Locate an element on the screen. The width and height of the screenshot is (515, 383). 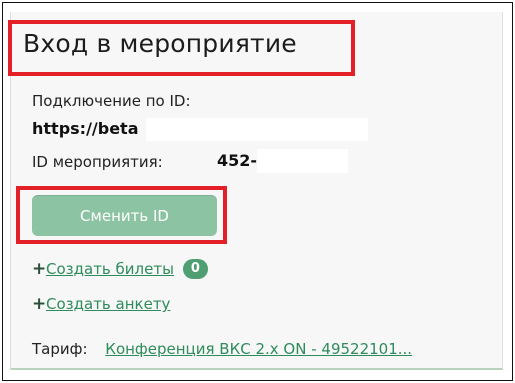
create-form-row: + Создать анкету is located at coordinates (101, 304).